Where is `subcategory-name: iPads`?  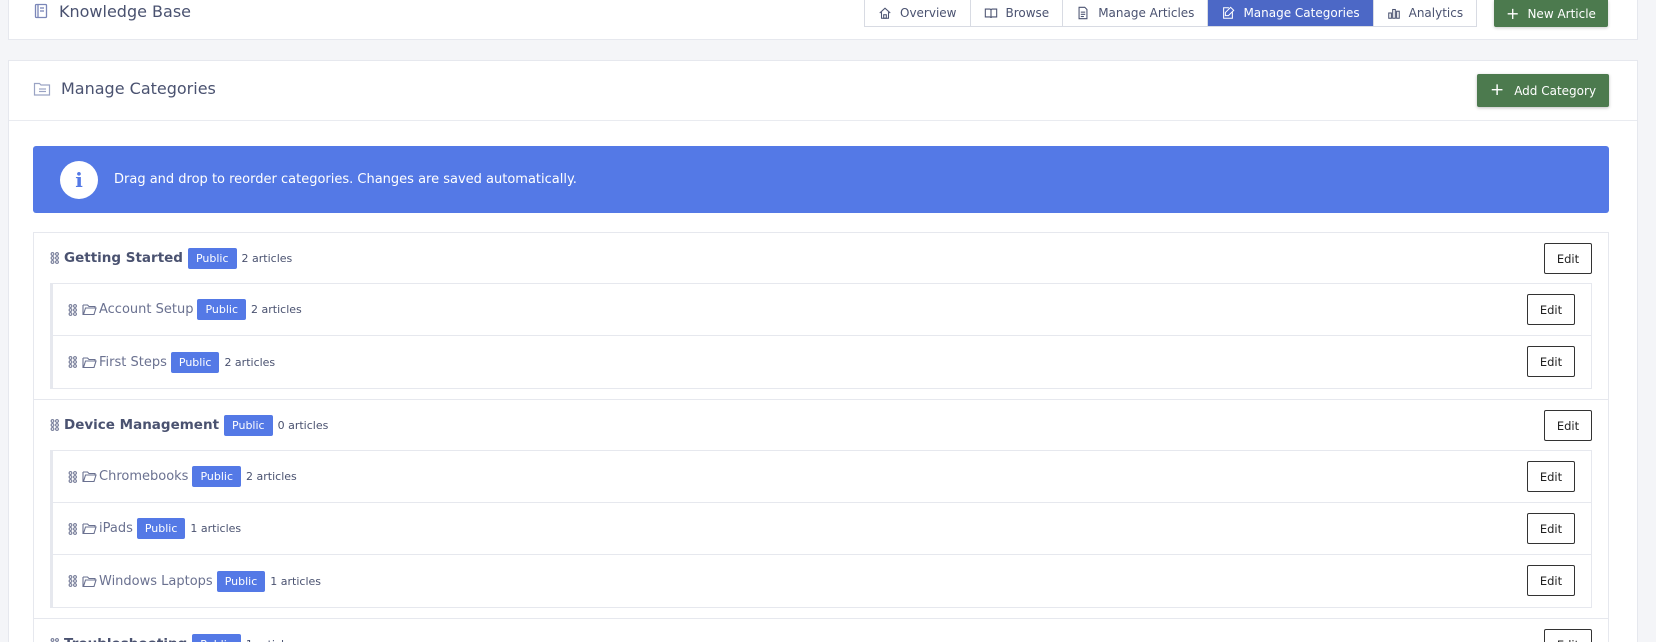 subcategory-name: iPads is located at coordinates (116, 528).